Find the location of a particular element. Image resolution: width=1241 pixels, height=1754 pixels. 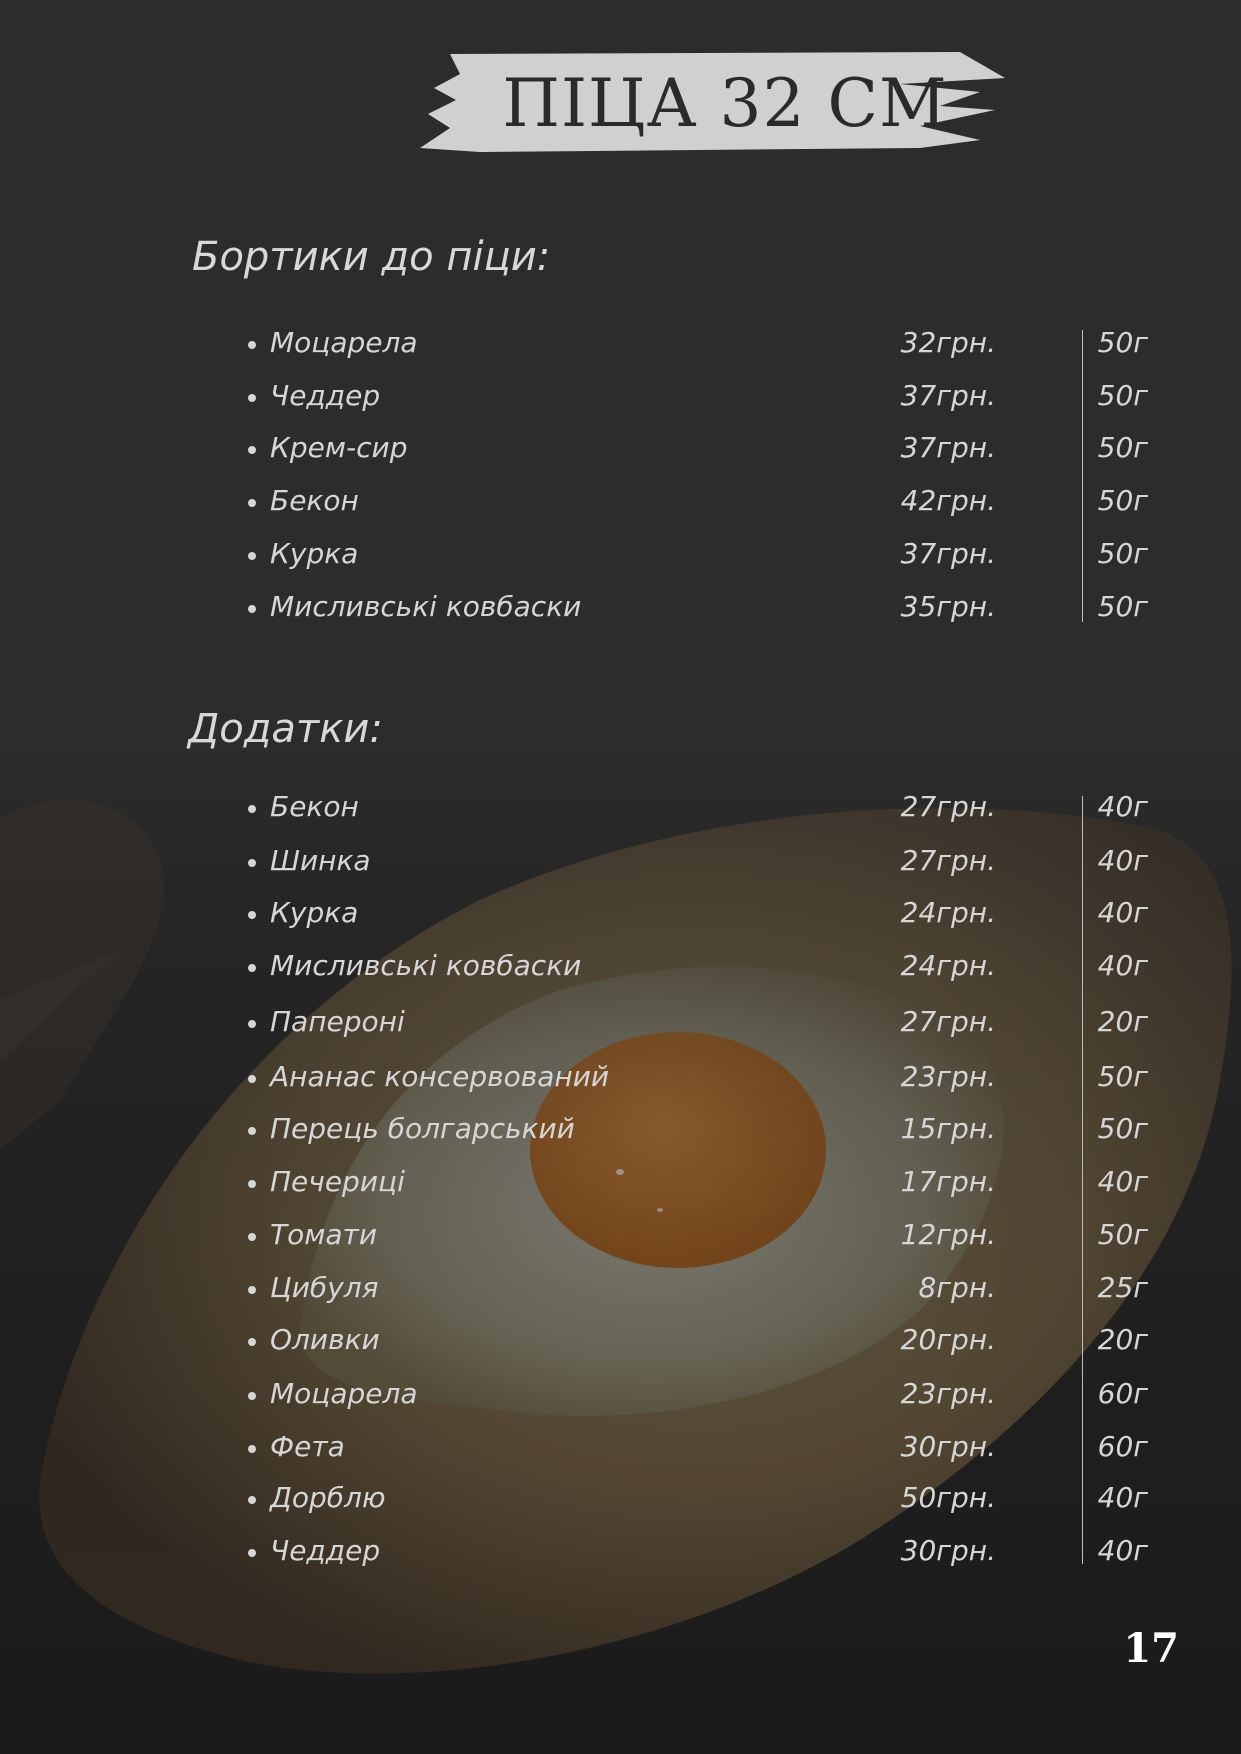

list-item: Моцарела 32грн. 50г is located at coordinates (698, 344).